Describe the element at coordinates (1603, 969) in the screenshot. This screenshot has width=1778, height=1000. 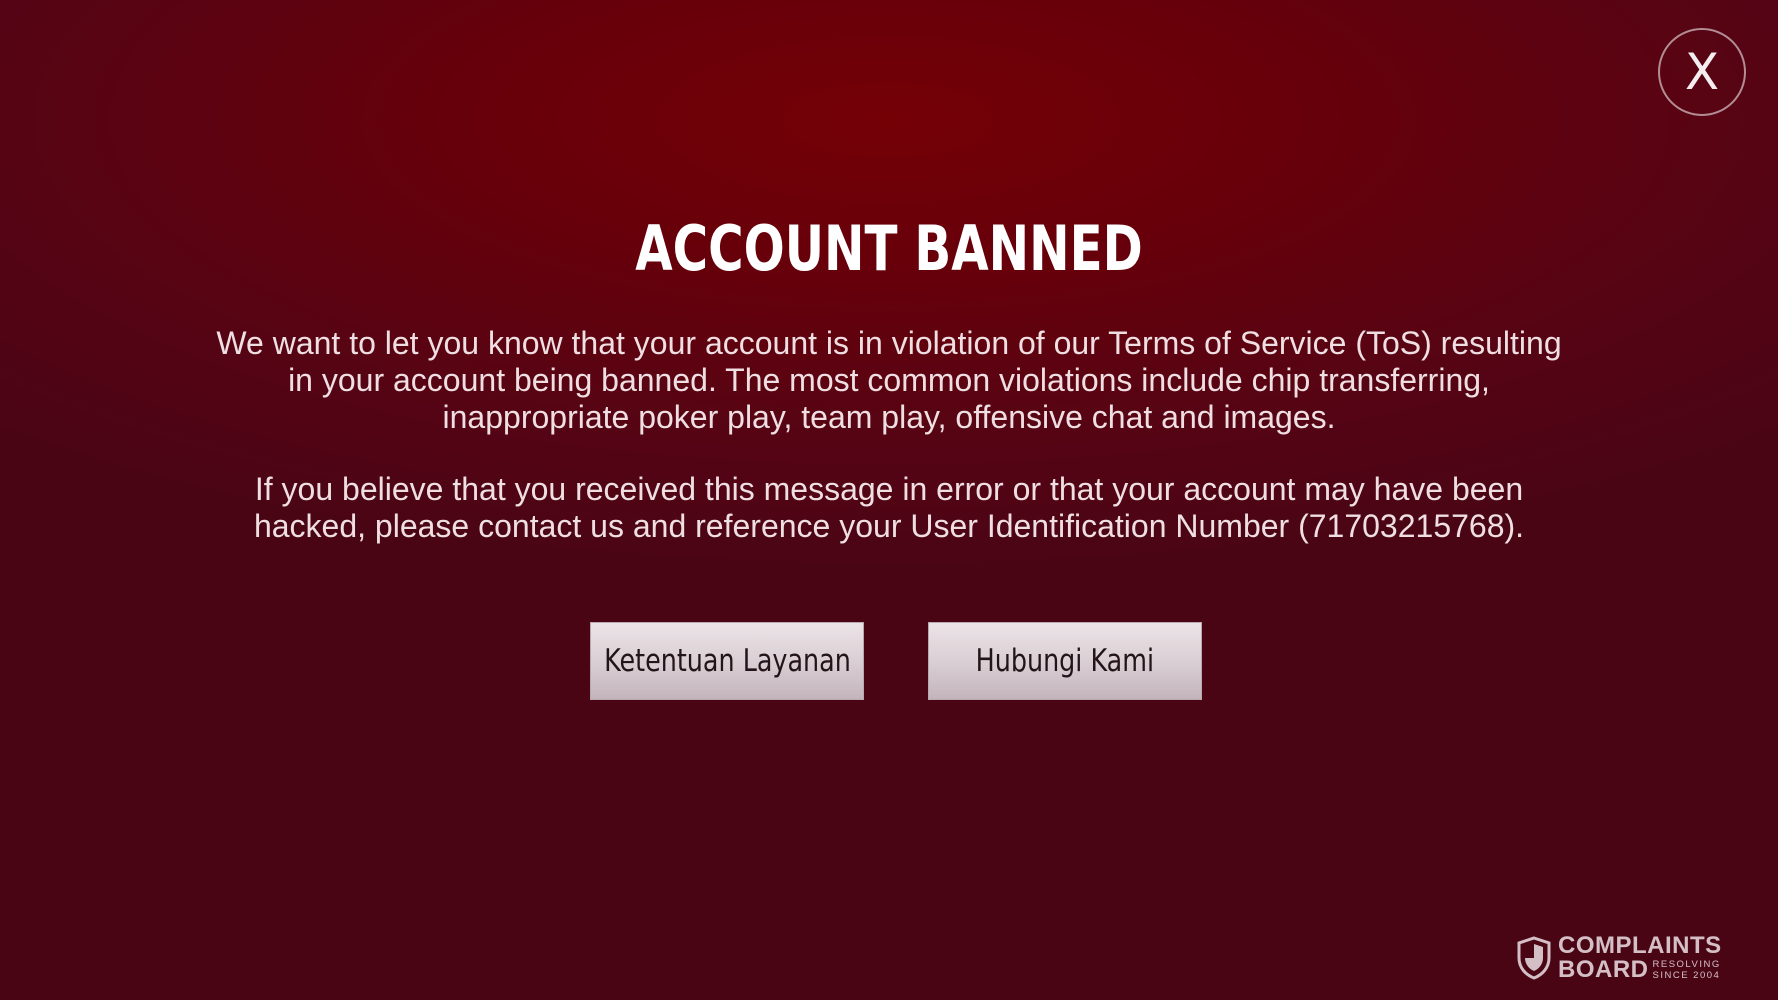
I see `watermark-line-2: BOARD` at that location.